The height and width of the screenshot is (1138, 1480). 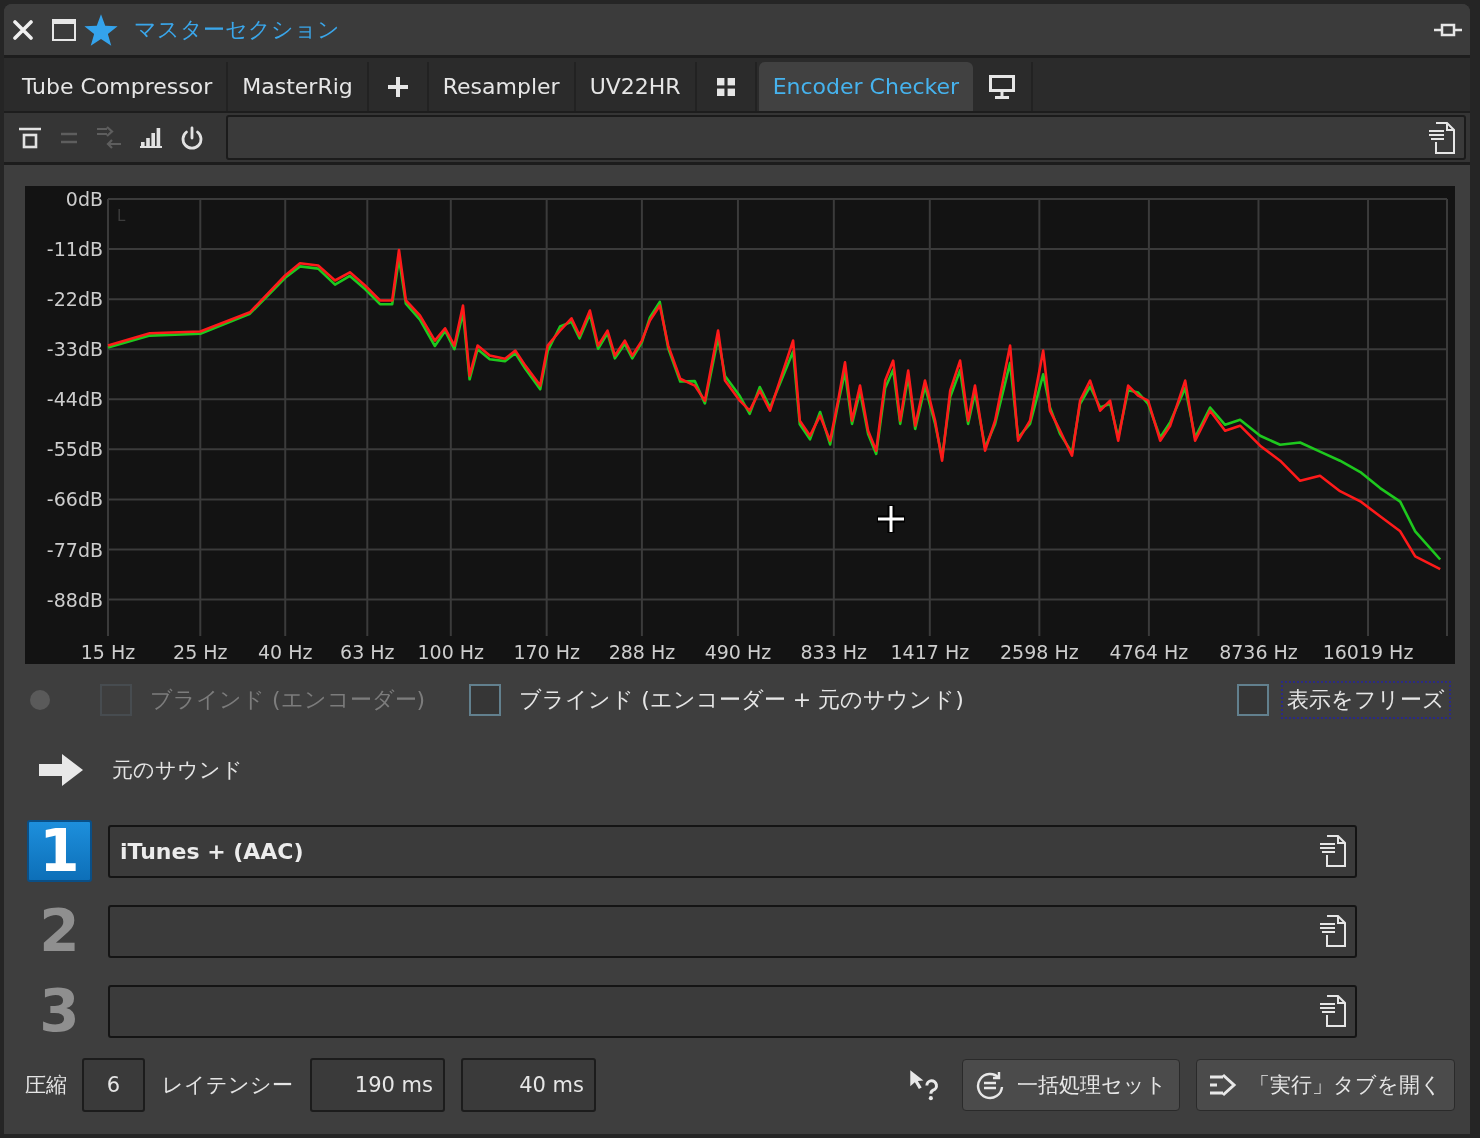 I want to click on window-title: マスターセクション, so click(x=237, y=29).